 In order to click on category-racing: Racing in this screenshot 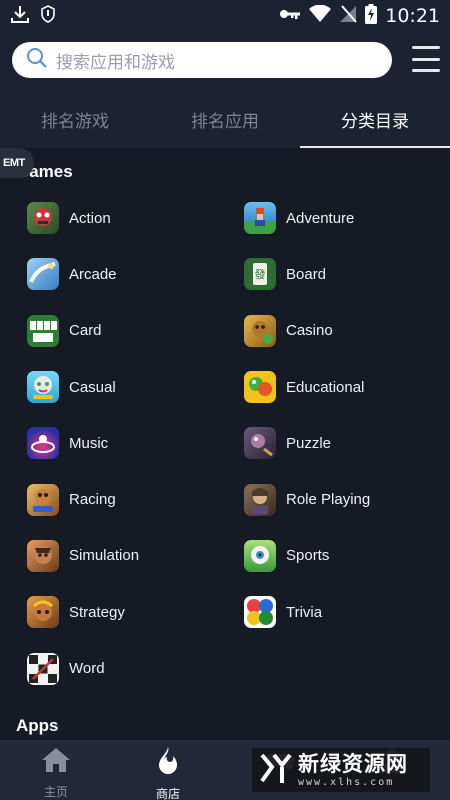, I will do `click(108, 499)`.